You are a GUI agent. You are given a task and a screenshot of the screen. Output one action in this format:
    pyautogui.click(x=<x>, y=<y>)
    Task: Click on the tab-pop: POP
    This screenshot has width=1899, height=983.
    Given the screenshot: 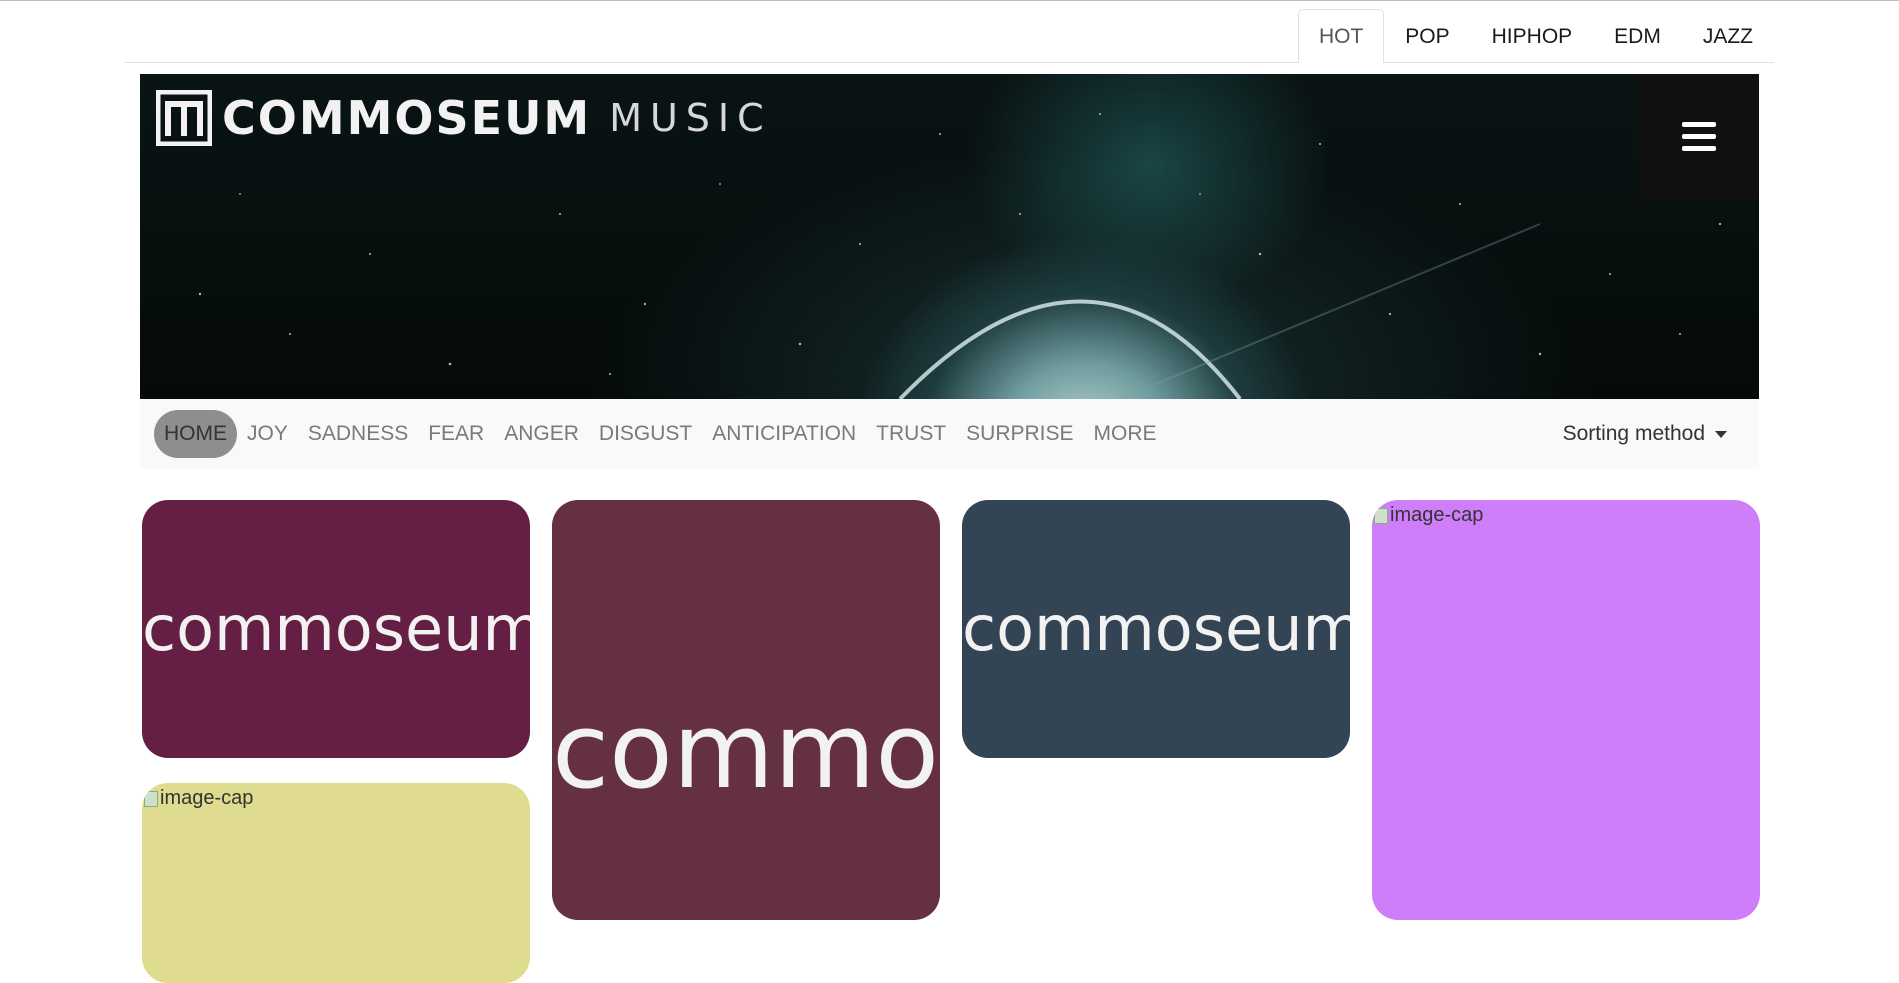 What is the action you would take?
    pyautogui.click(x=1427, y=36)
    